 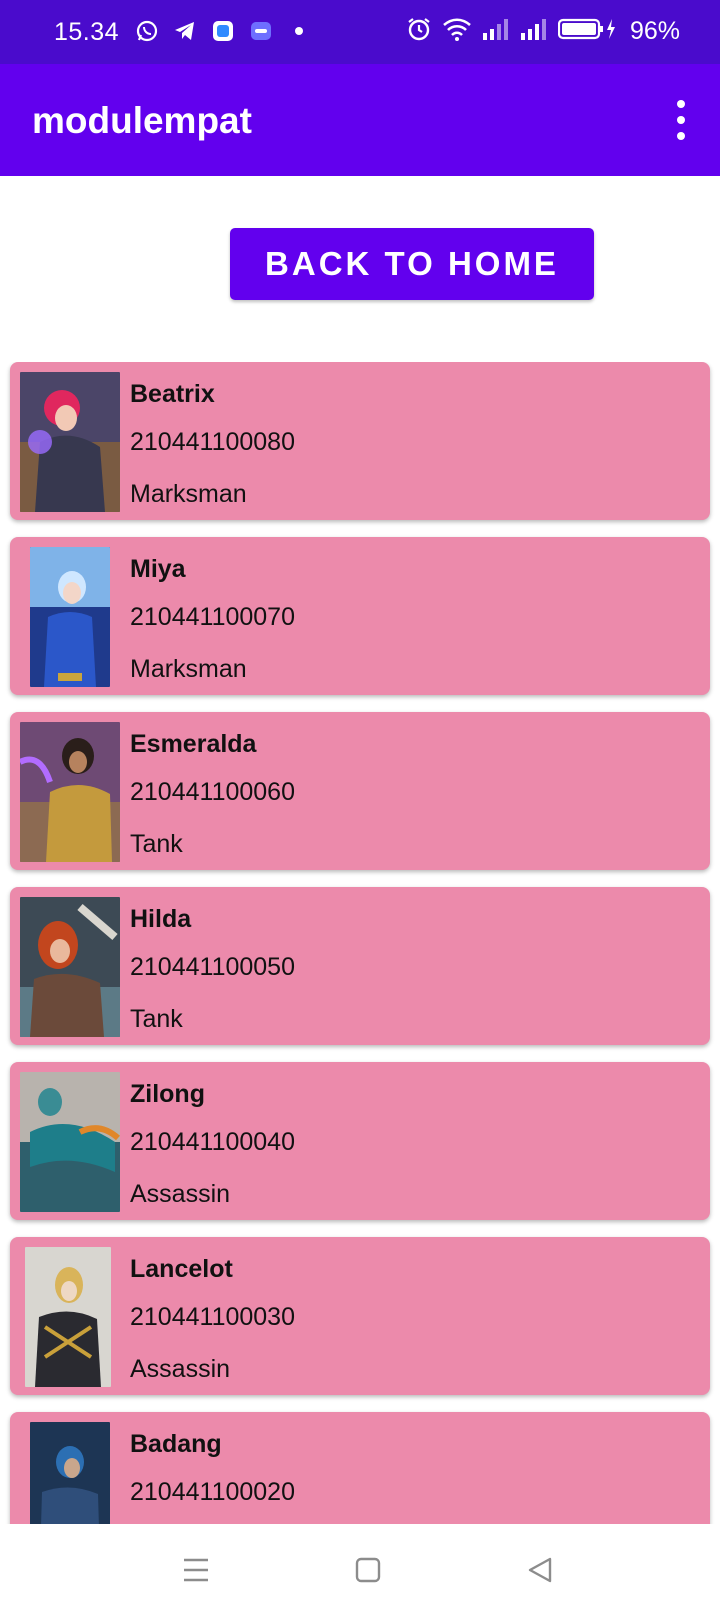 I want to click on hero-id: 210441100040, so click(x=212, y=1142).